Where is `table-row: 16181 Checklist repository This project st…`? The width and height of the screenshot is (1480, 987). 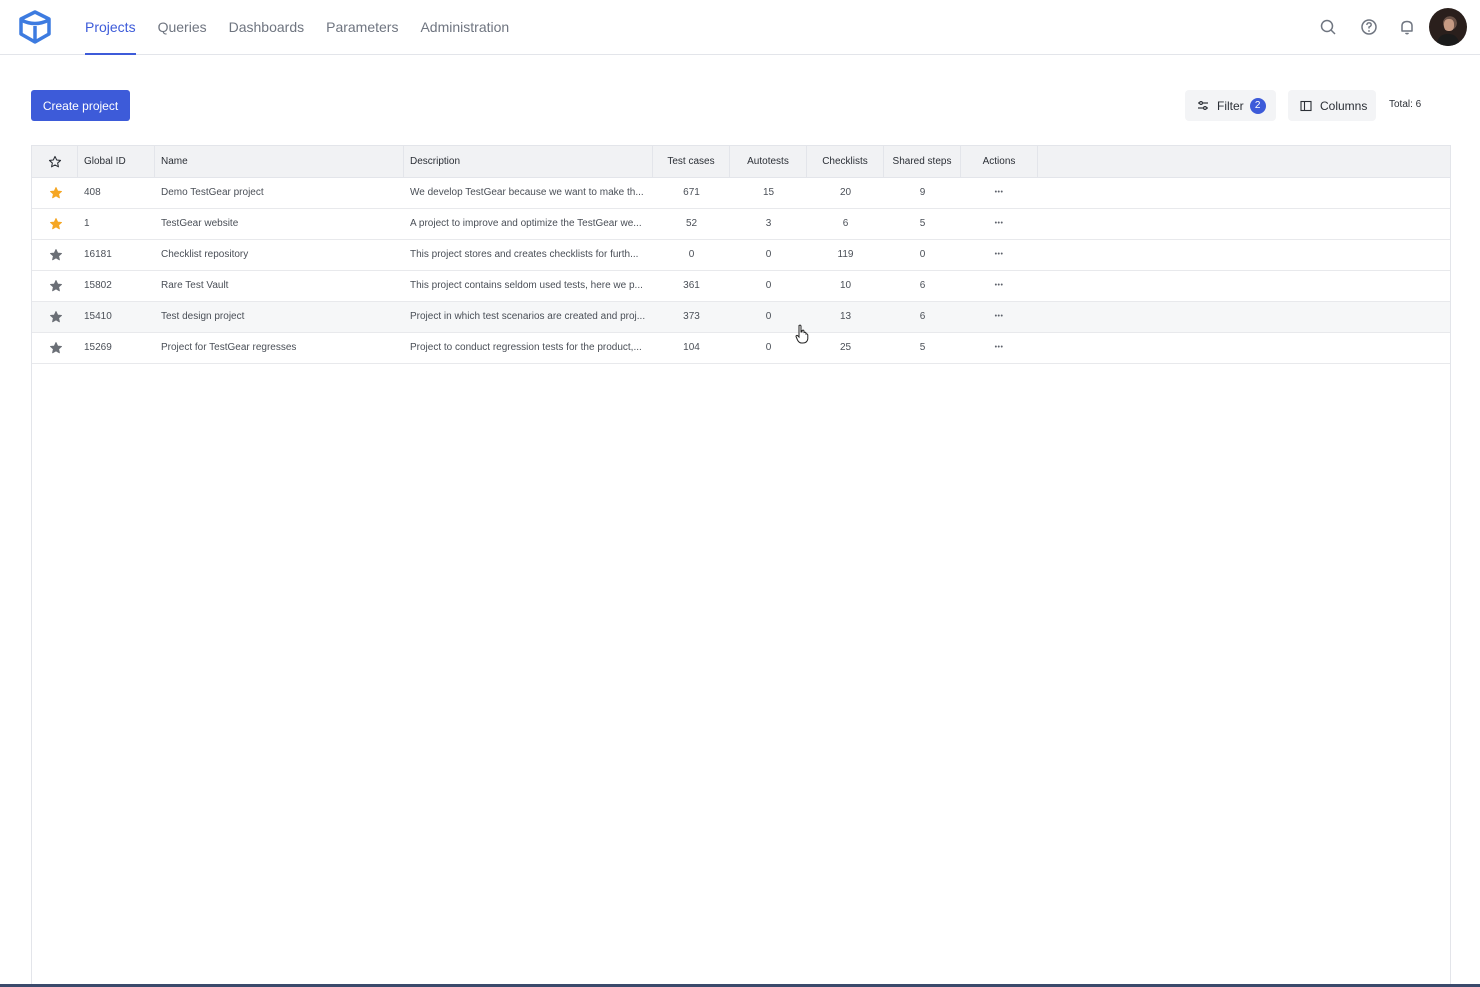 table-row: 16181 Checklist repository This project st… is located at coordinates (741, 255).